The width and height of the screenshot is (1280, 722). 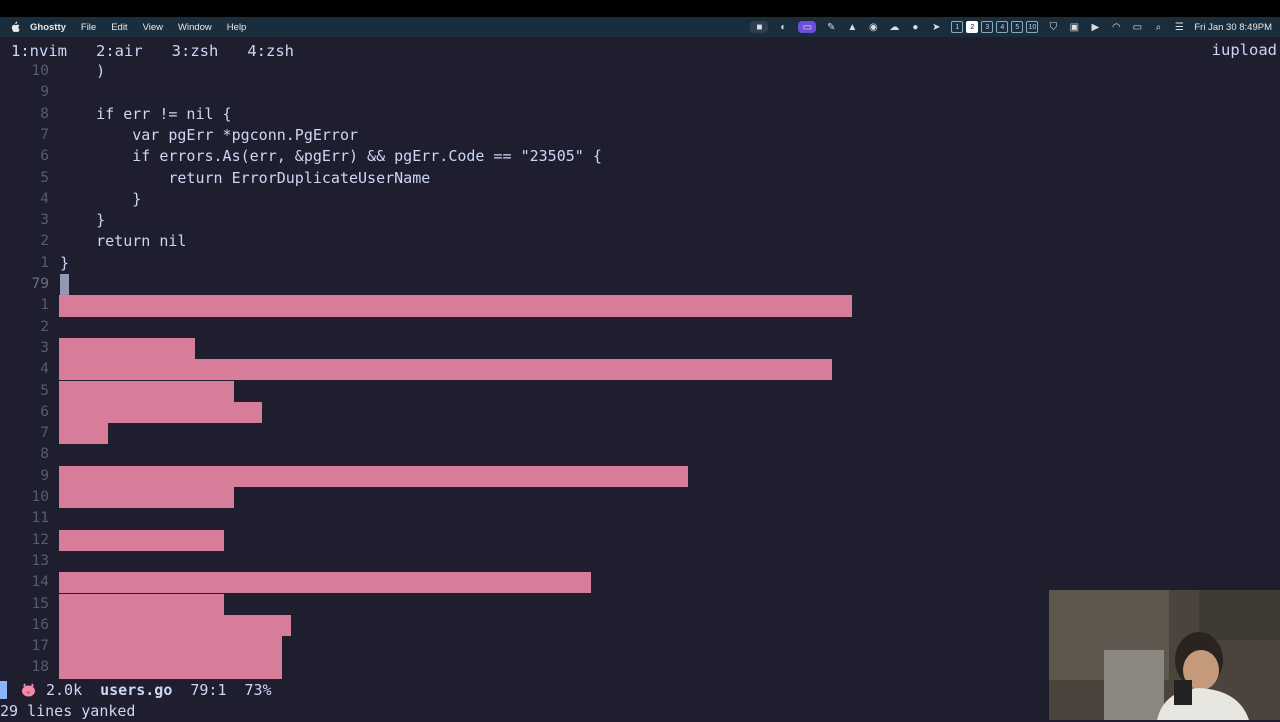 What do you see at coordinates (936, 27) in the screenshot?
I see `pointer-icon: ➤` at bounding box center [936, 27].